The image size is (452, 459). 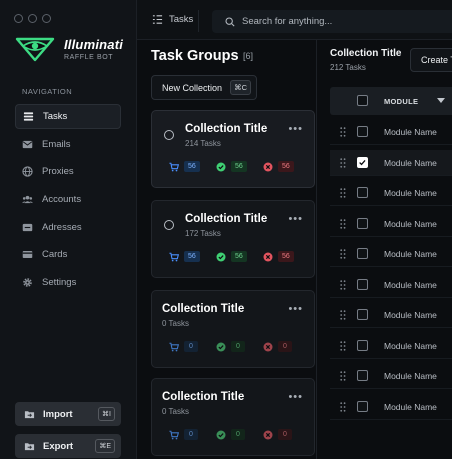 I want to click on sidebar-item-settings: Settings, so click(x=68, y=282).